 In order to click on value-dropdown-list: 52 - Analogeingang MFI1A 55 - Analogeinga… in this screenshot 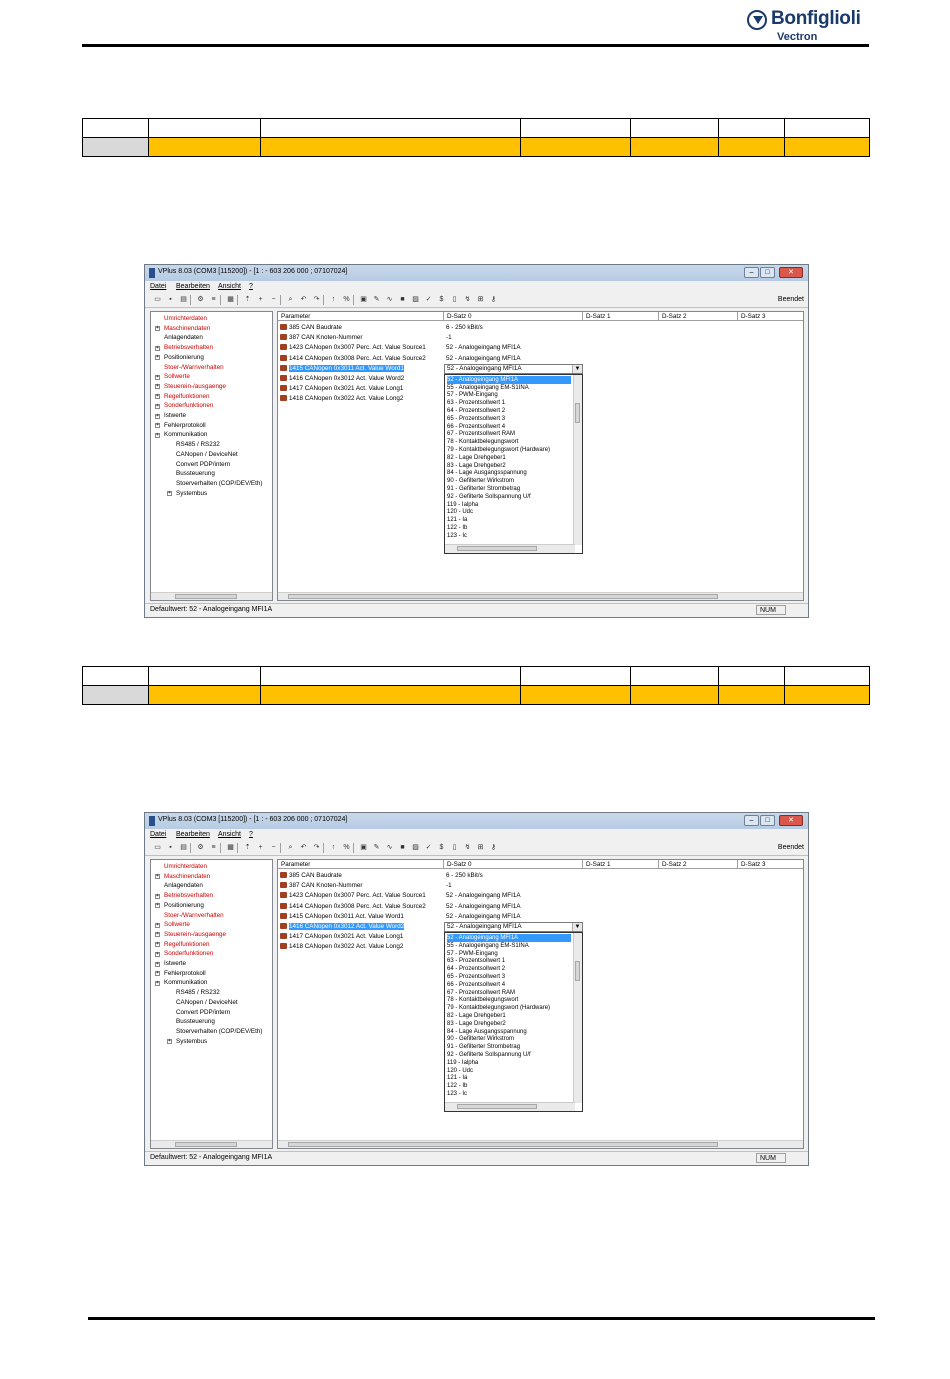, I will do `click(513, 463)`.